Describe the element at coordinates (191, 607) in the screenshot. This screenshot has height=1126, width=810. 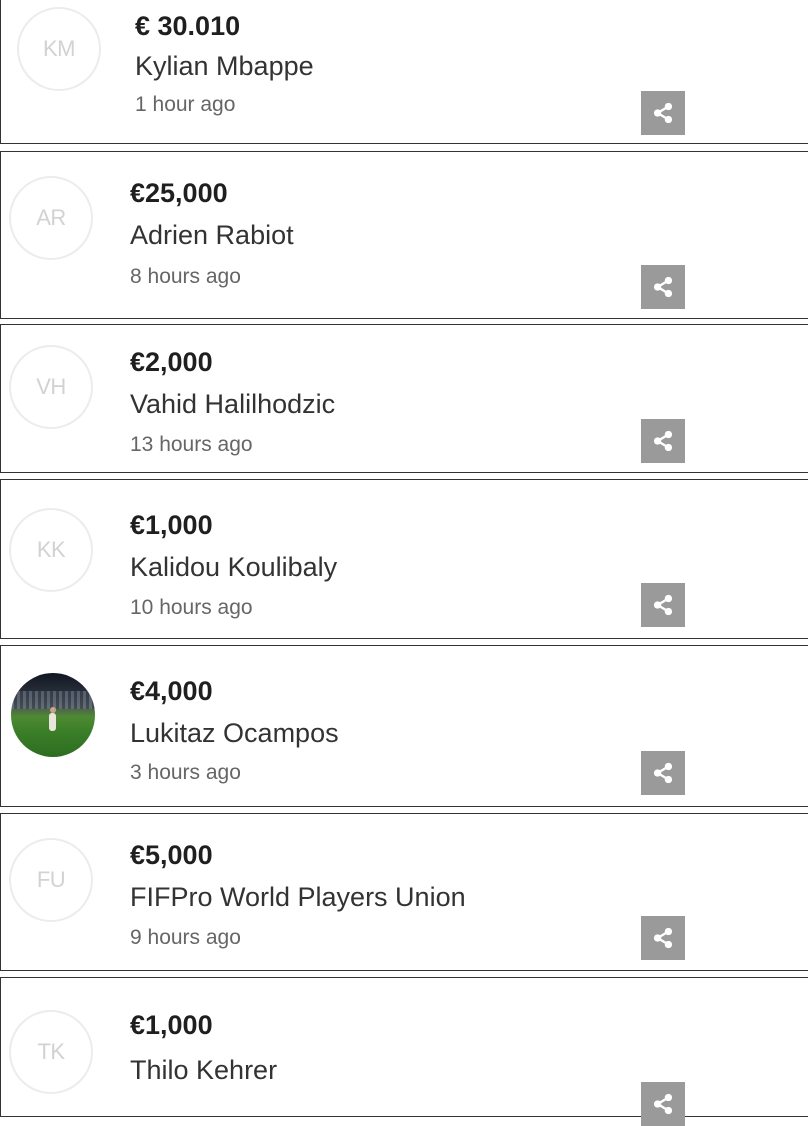
I see `donation-time: 10 hours ago` at that location.